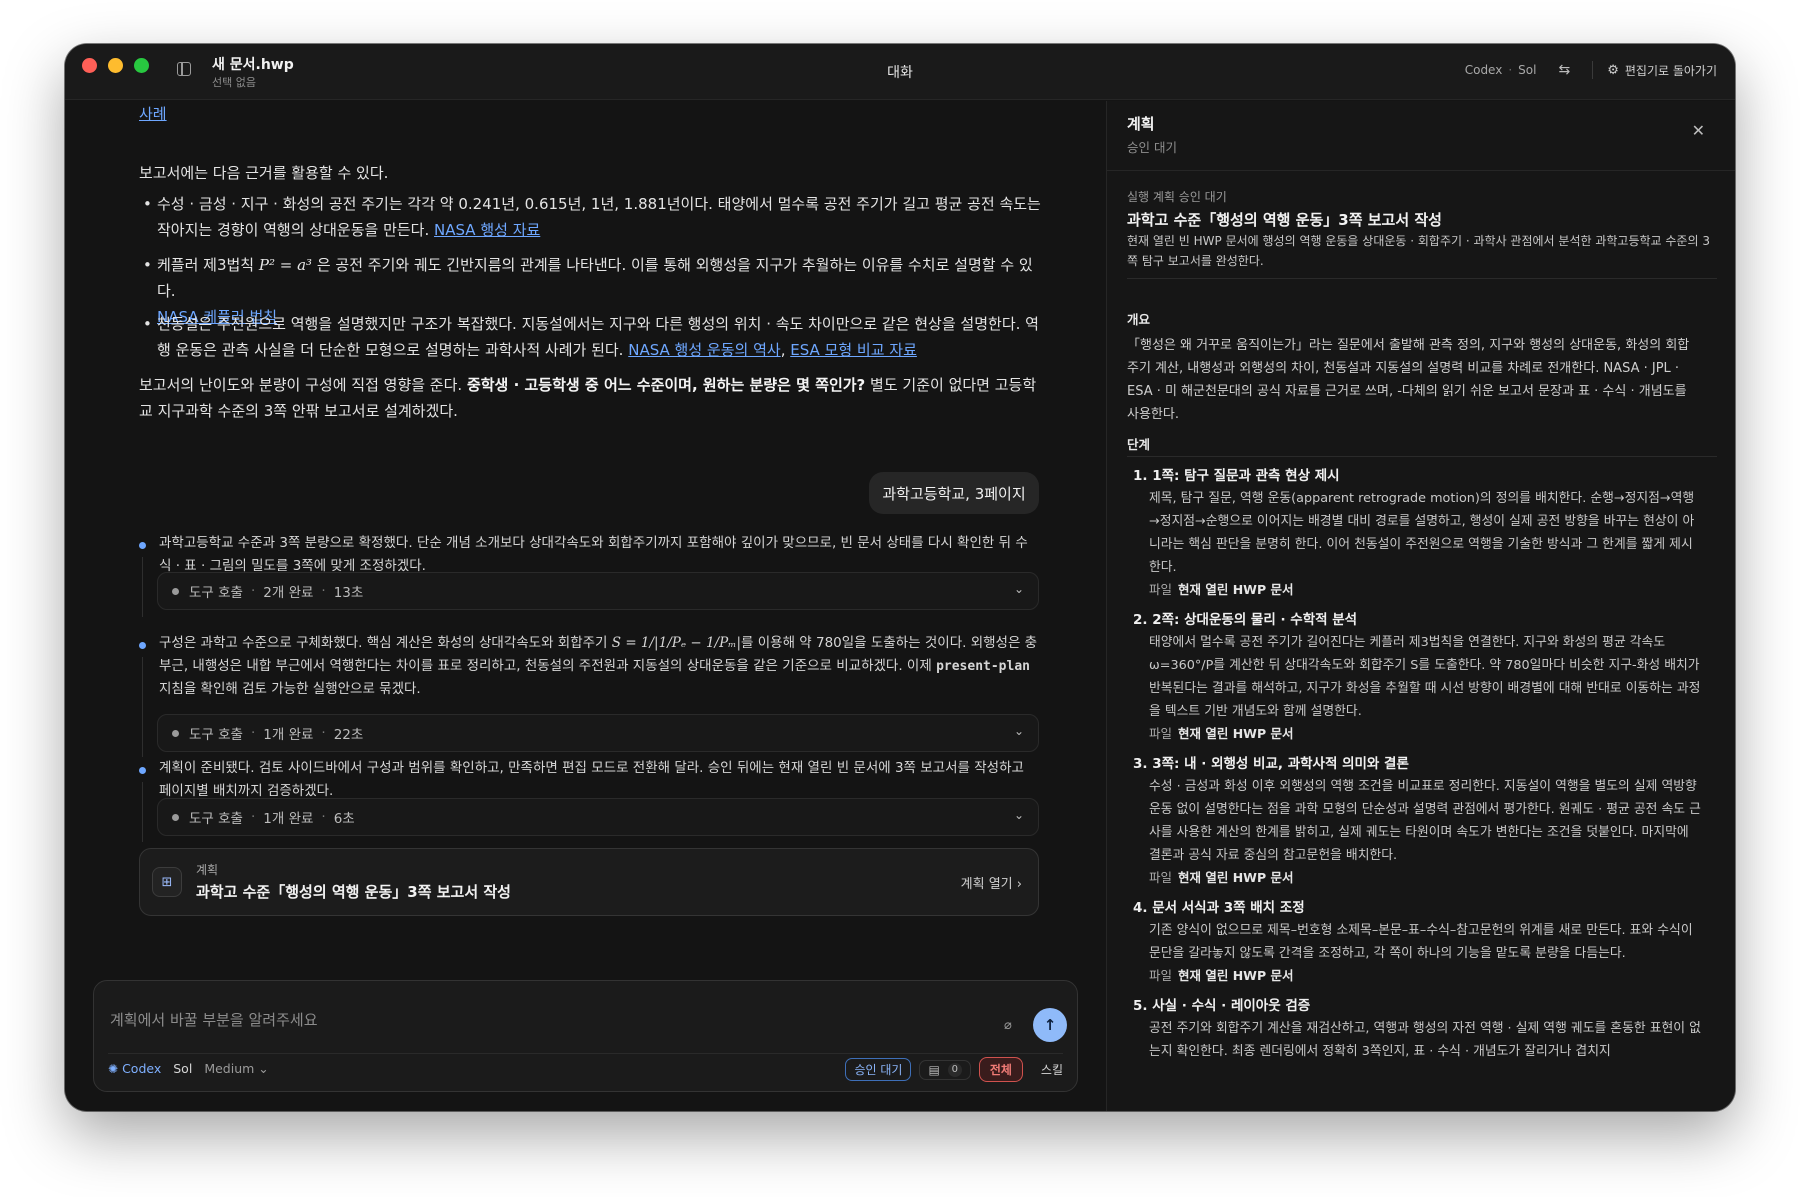 This screenshot has height=1197, width=1800. I want to click on tool-done: 1개 완료, so click(288, 735).